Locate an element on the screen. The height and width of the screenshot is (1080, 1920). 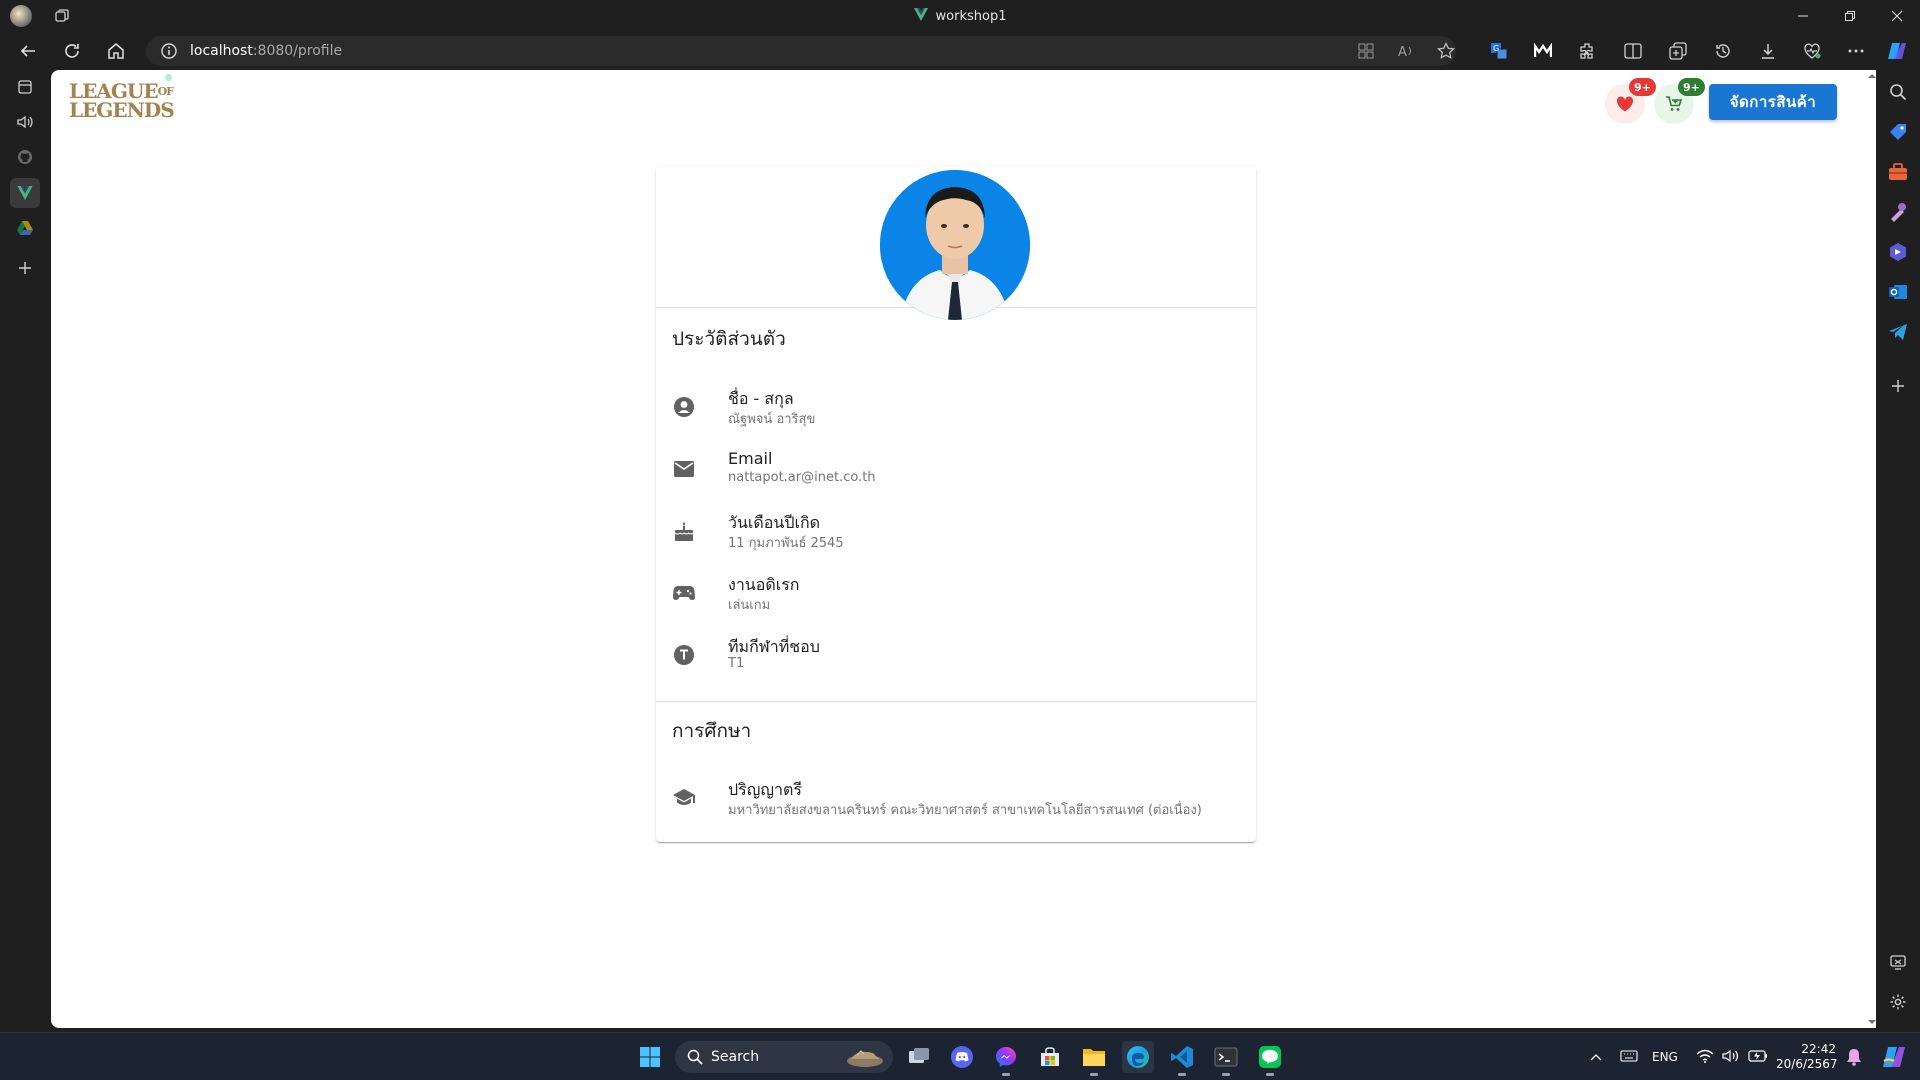
m-extension-icon is located at coordinates (1543, 51).